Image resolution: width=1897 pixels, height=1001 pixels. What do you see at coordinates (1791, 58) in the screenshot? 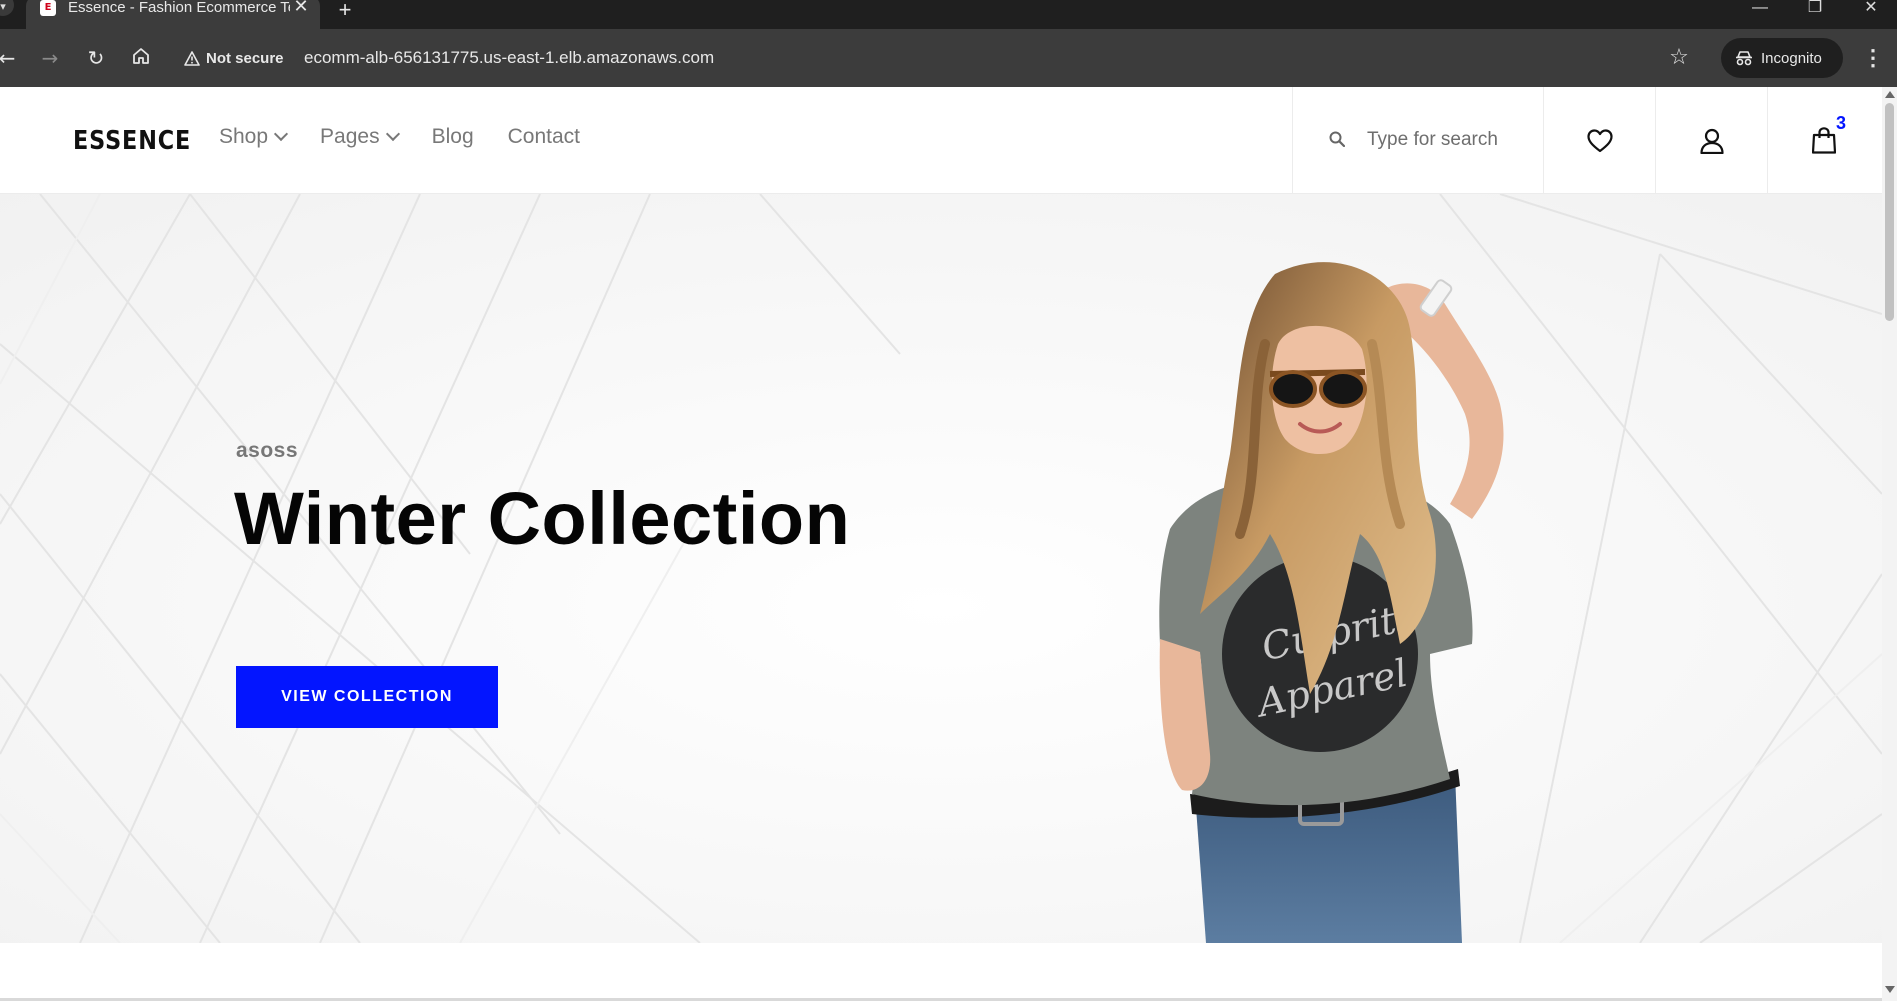
I see `incognito-label: Incognito` at bounding box center [1791, 58].